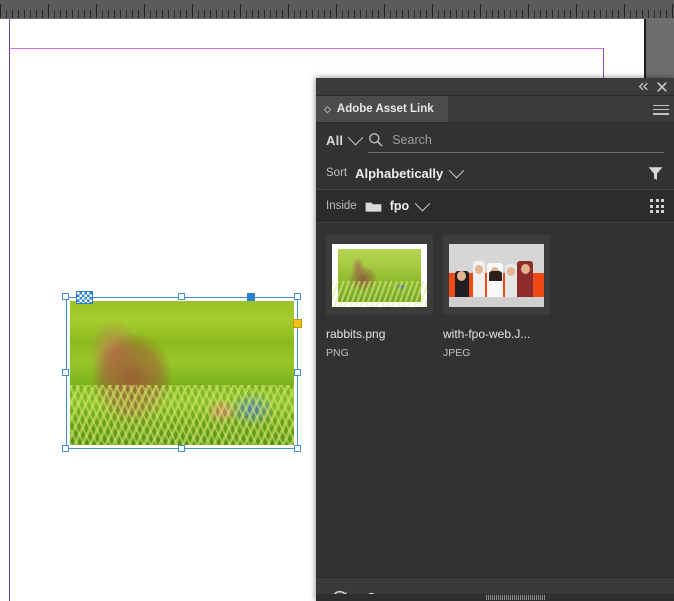 The height and width of the screenshot is (601, 674). Describe the element at coordinates (643, 86) in the screenshot. I see `collapse-to-icons-icon` at that location.